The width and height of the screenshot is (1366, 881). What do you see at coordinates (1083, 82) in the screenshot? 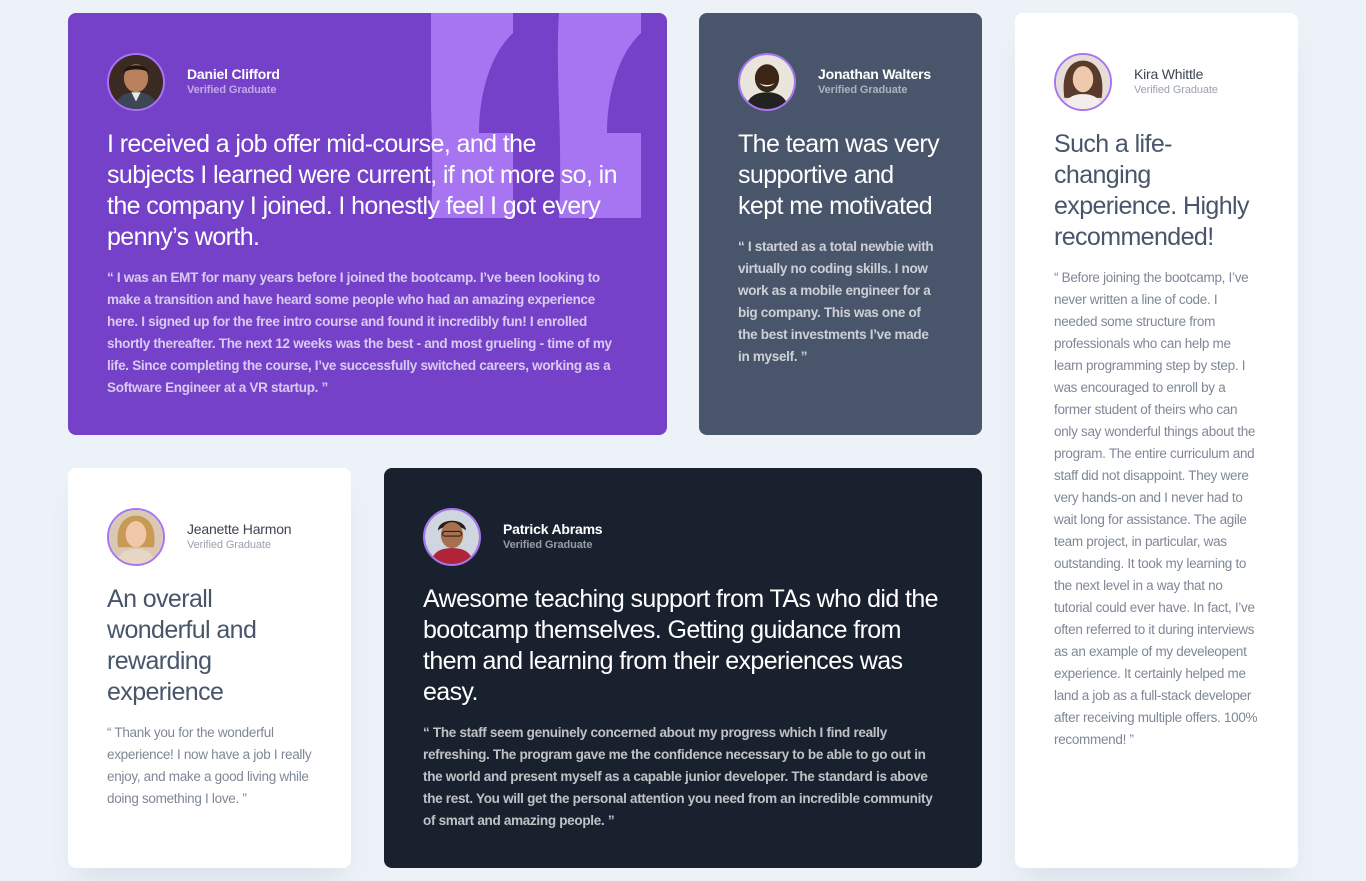
I see `avatar-kira-icon` at bounding box center [1083, 82].